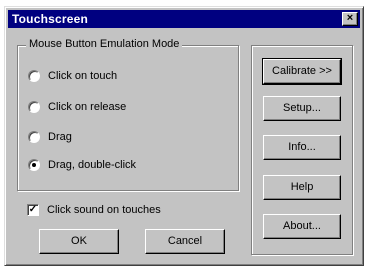 This screenshot has width=368, height=271. Describe the element at coordinates (34, 165) in the screenshot. I see `radio-selected-icon` at that location.